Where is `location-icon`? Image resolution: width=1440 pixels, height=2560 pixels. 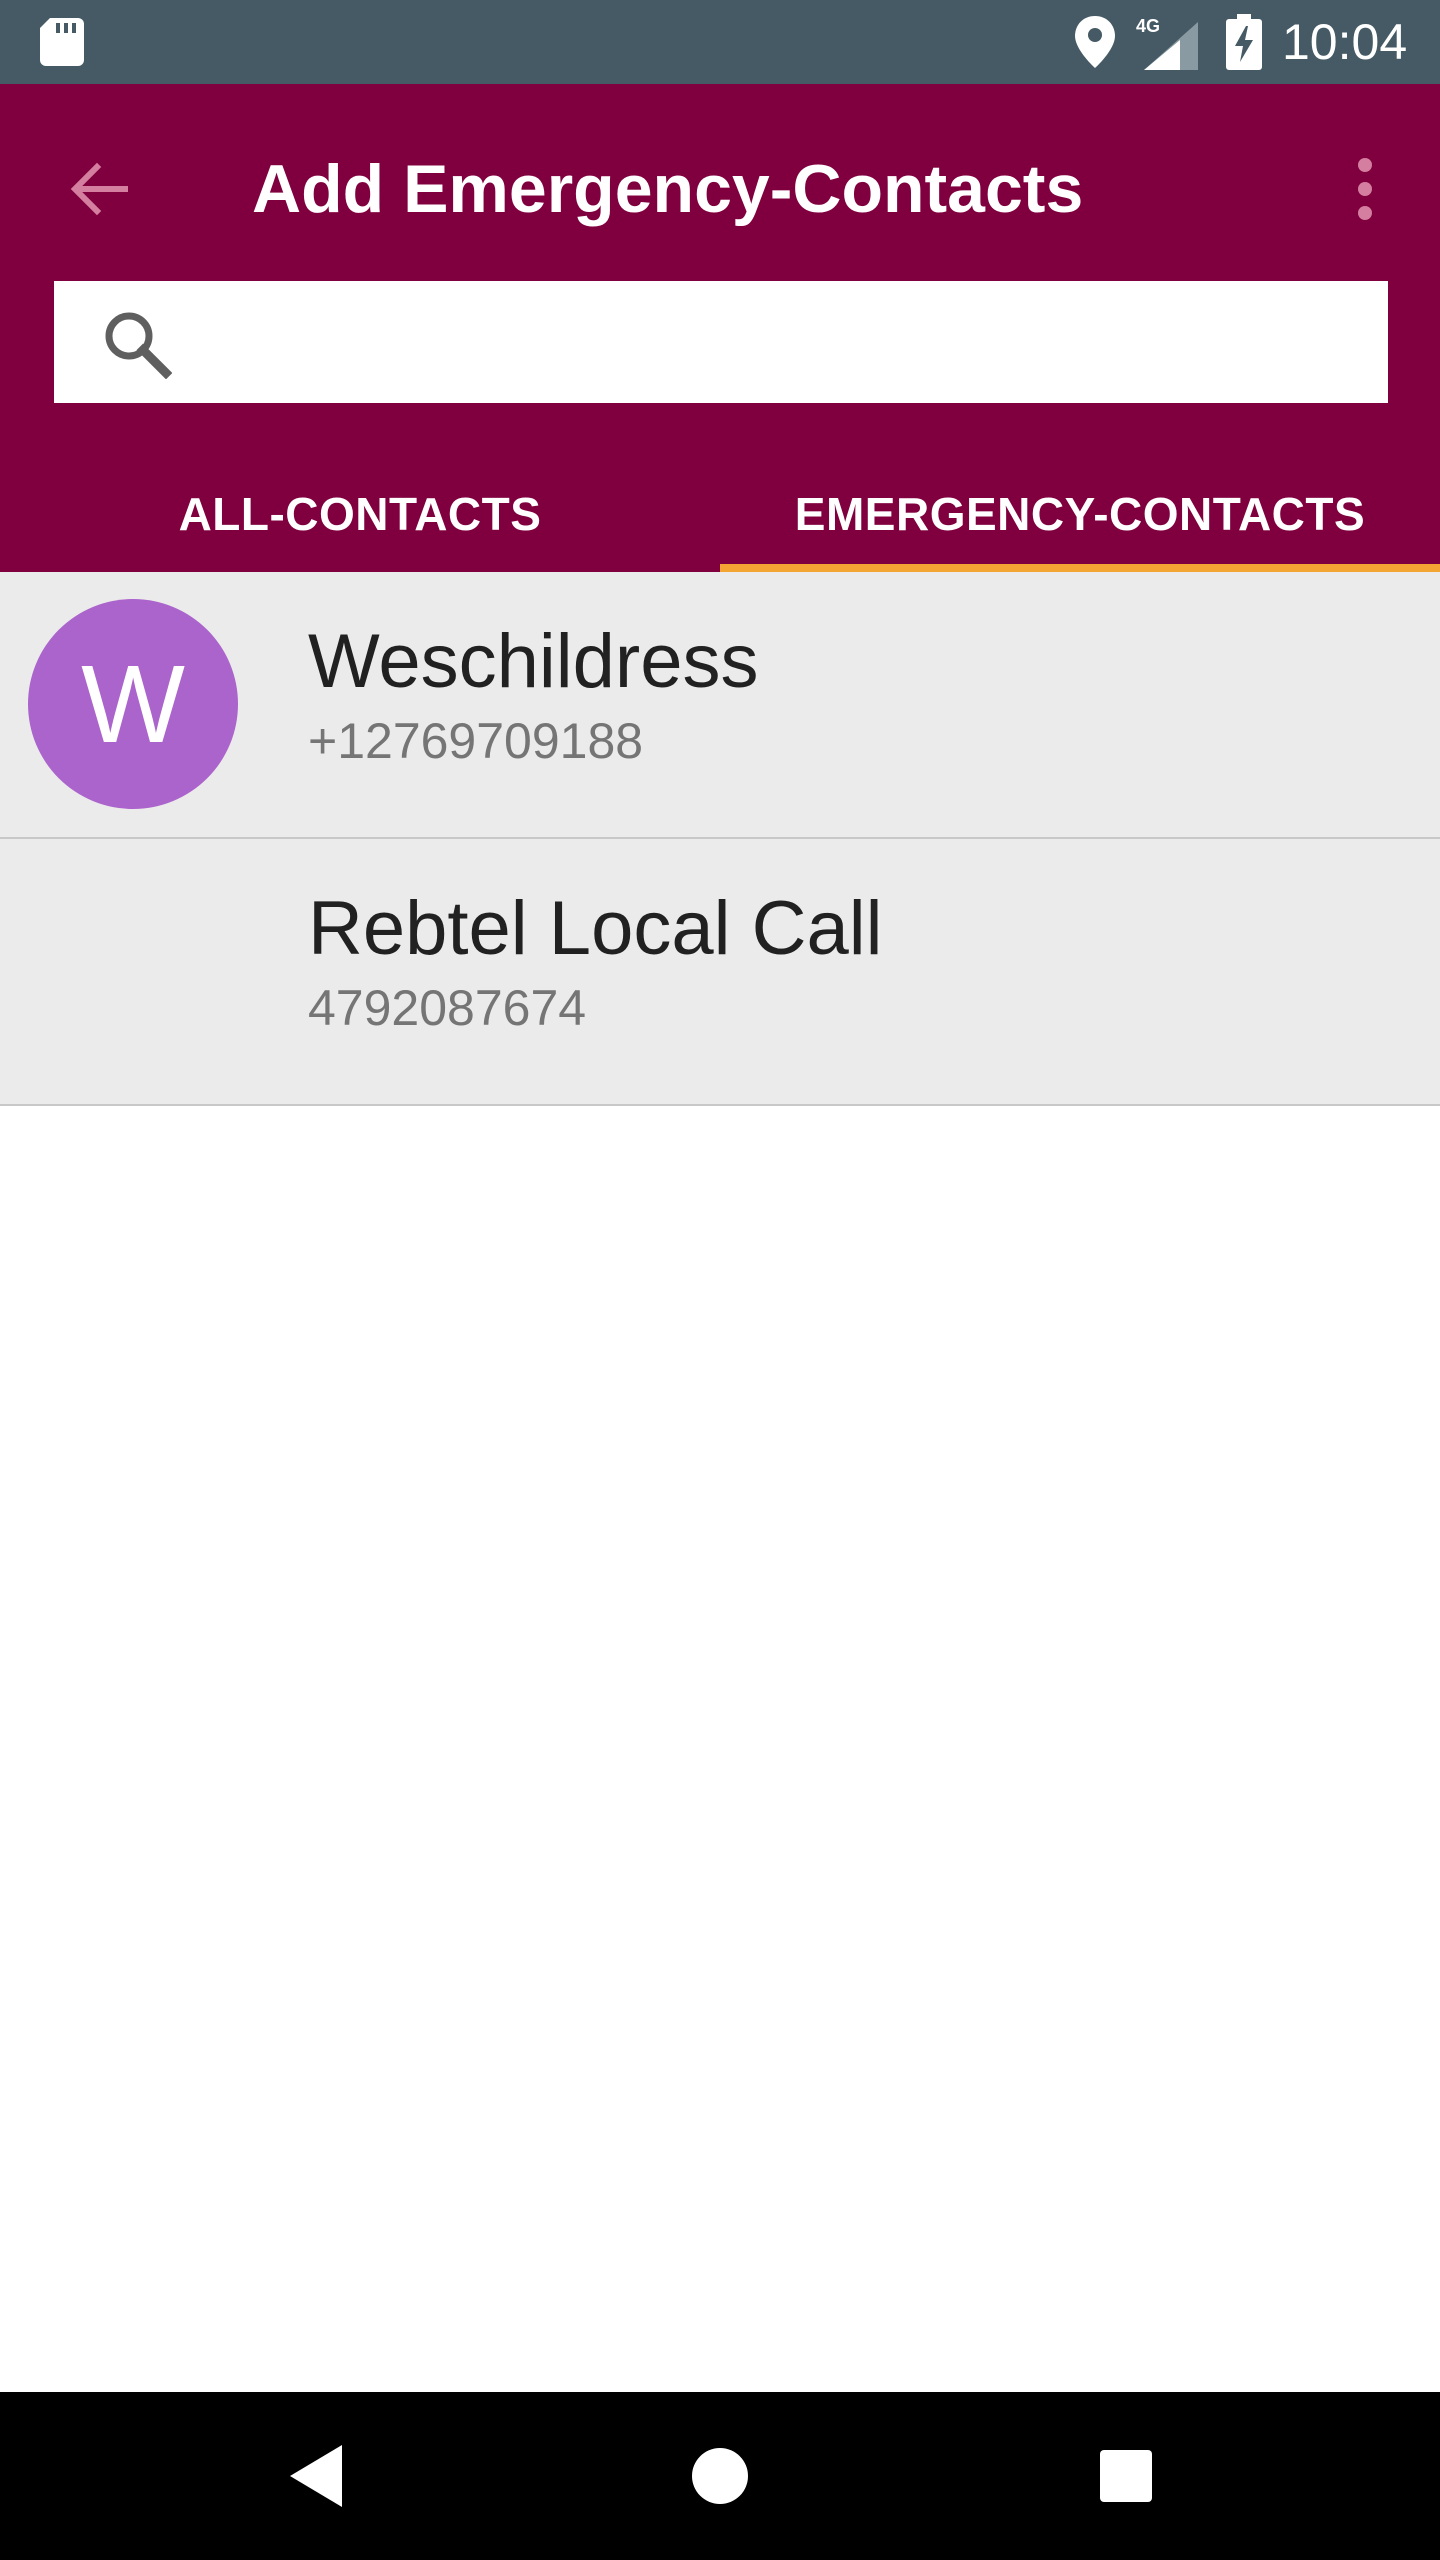
location-icon is located at coordinates (1095, 42).